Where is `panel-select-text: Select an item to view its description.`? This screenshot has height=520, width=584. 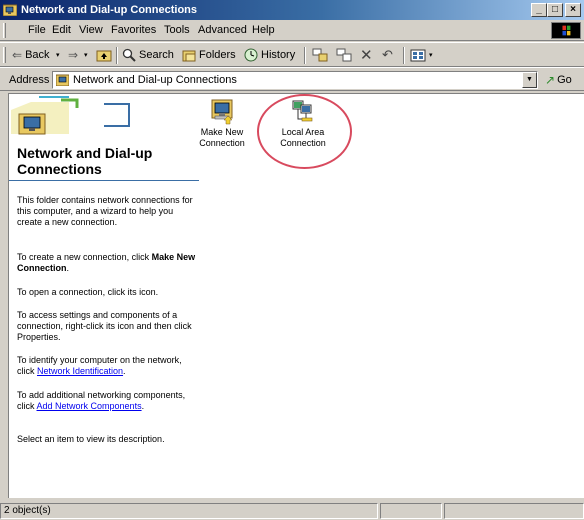
panel-select-text: Select an item to view its description. is located at coordinates (91, 439).